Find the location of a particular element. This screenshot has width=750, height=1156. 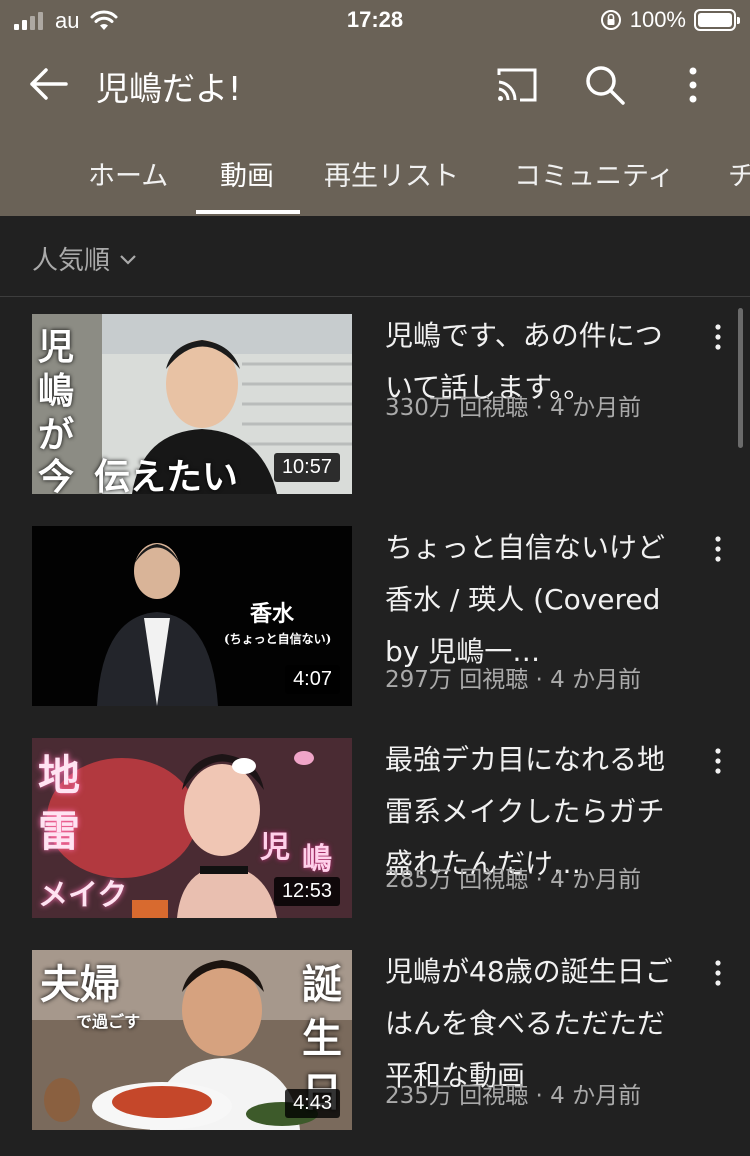

thumbnail-text: 香水 is located at coordinates (272, 614).